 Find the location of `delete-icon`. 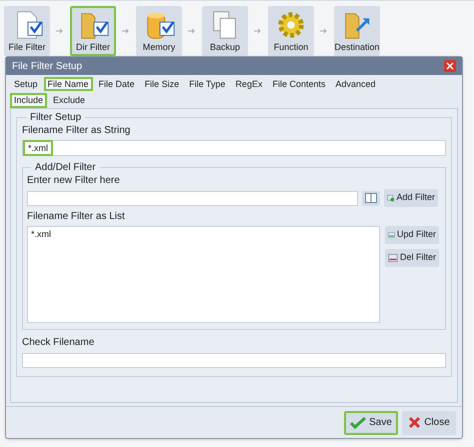

delete-icon is located at coordinates (393, 258).